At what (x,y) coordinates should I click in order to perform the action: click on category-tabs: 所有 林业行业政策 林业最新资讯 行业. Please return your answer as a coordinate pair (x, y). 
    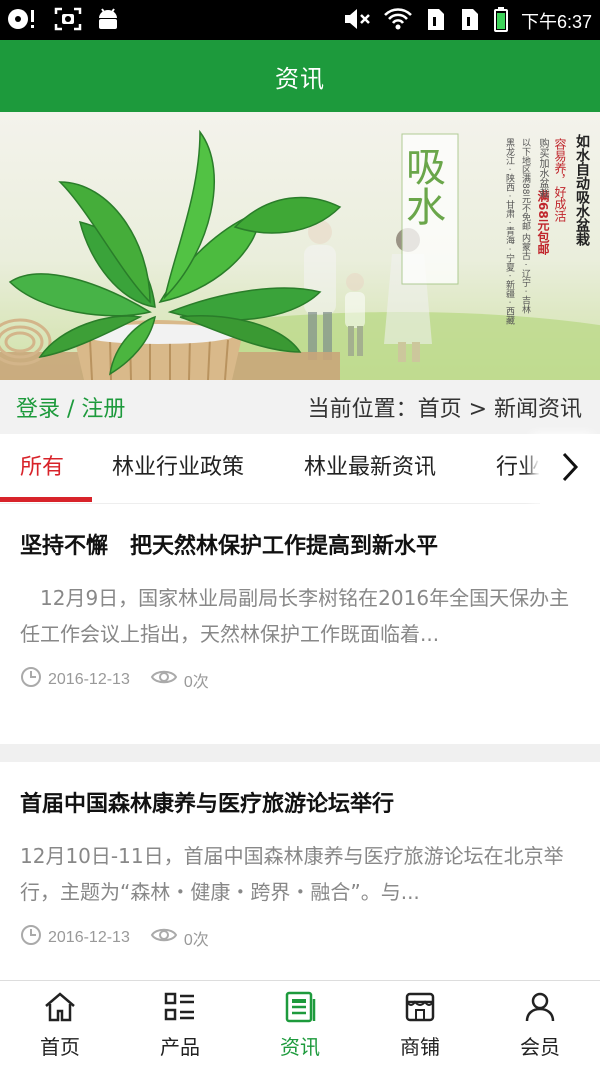
    Looking at the image, I should click on (300, 469).